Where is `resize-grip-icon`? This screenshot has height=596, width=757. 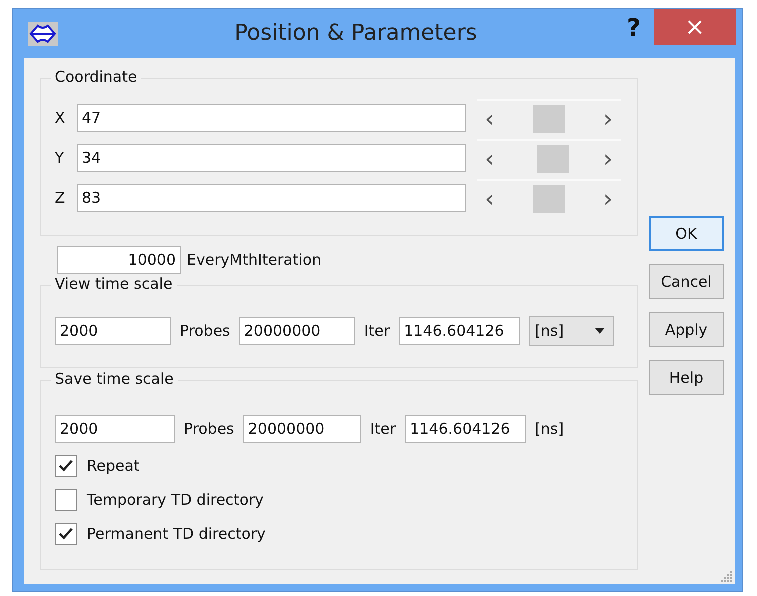 resize-grip-icon is located at coordinates (727, 576).